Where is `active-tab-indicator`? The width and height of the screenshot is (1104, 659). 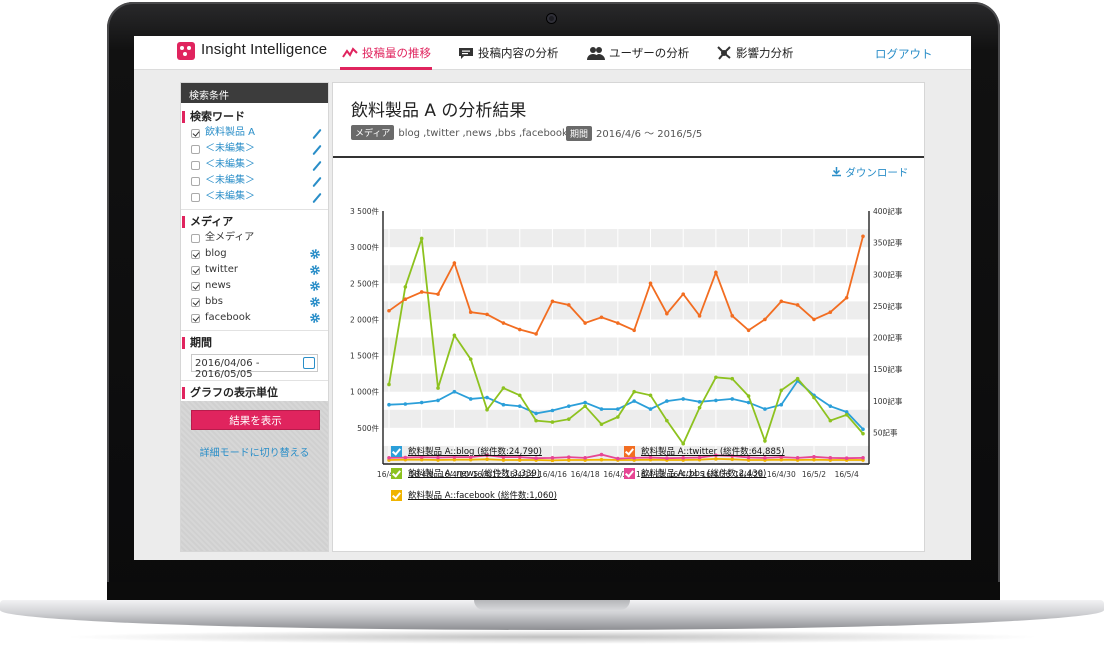 active-tab-indicator is located at coordinates (386, 68).